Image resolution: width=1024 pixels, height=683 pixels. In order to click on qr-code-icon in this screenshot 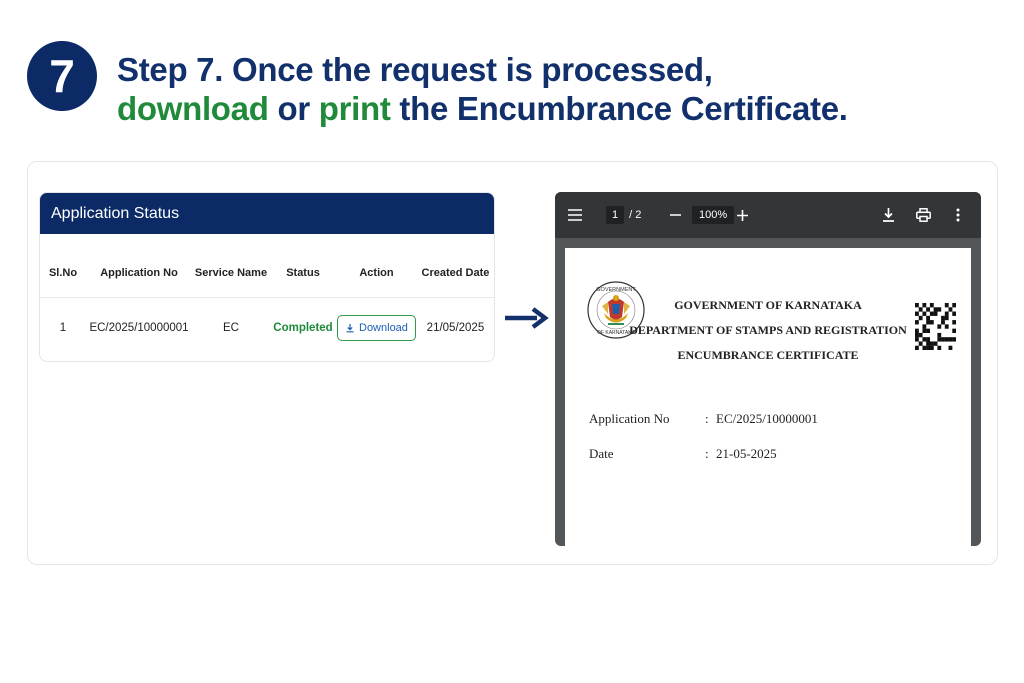, I will do `click(935, 326)`.